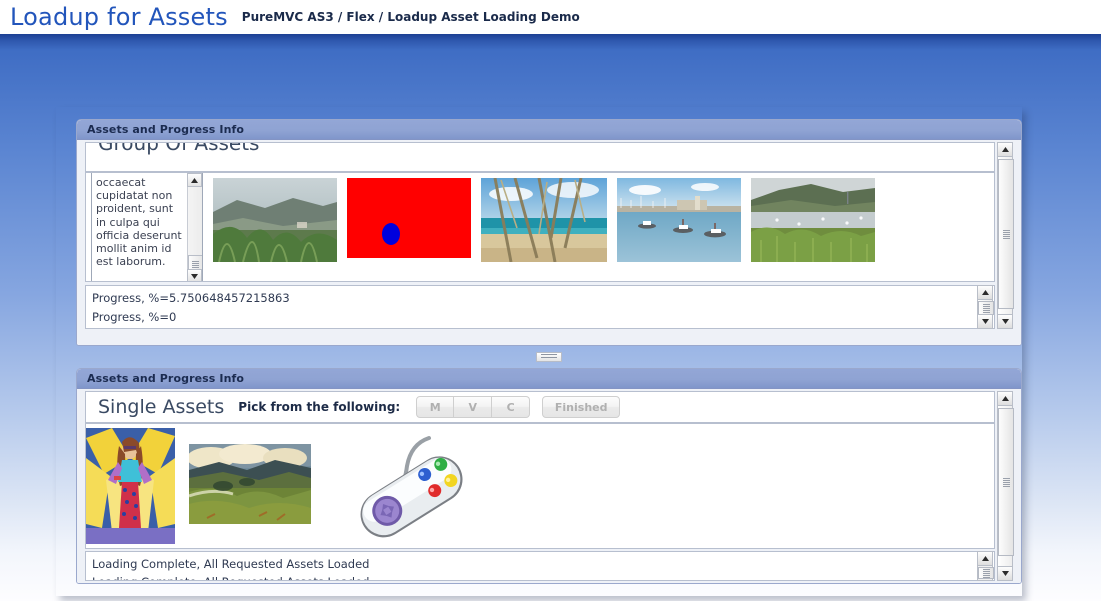 This screenshot has height=601, width=1101. I want to click on pick-from-the-following-label: Pick from the following:, so click(319, 407).